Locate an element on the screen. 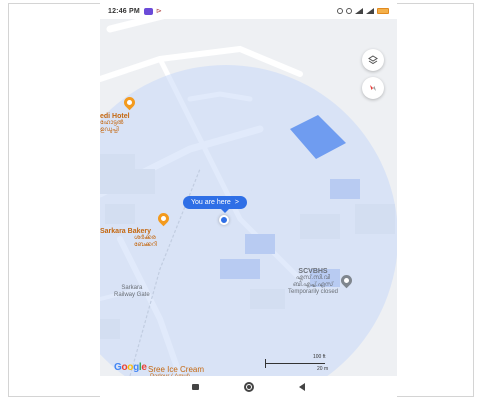  map-scale: 100 ft 20 m is located at coordinates (312, 361).